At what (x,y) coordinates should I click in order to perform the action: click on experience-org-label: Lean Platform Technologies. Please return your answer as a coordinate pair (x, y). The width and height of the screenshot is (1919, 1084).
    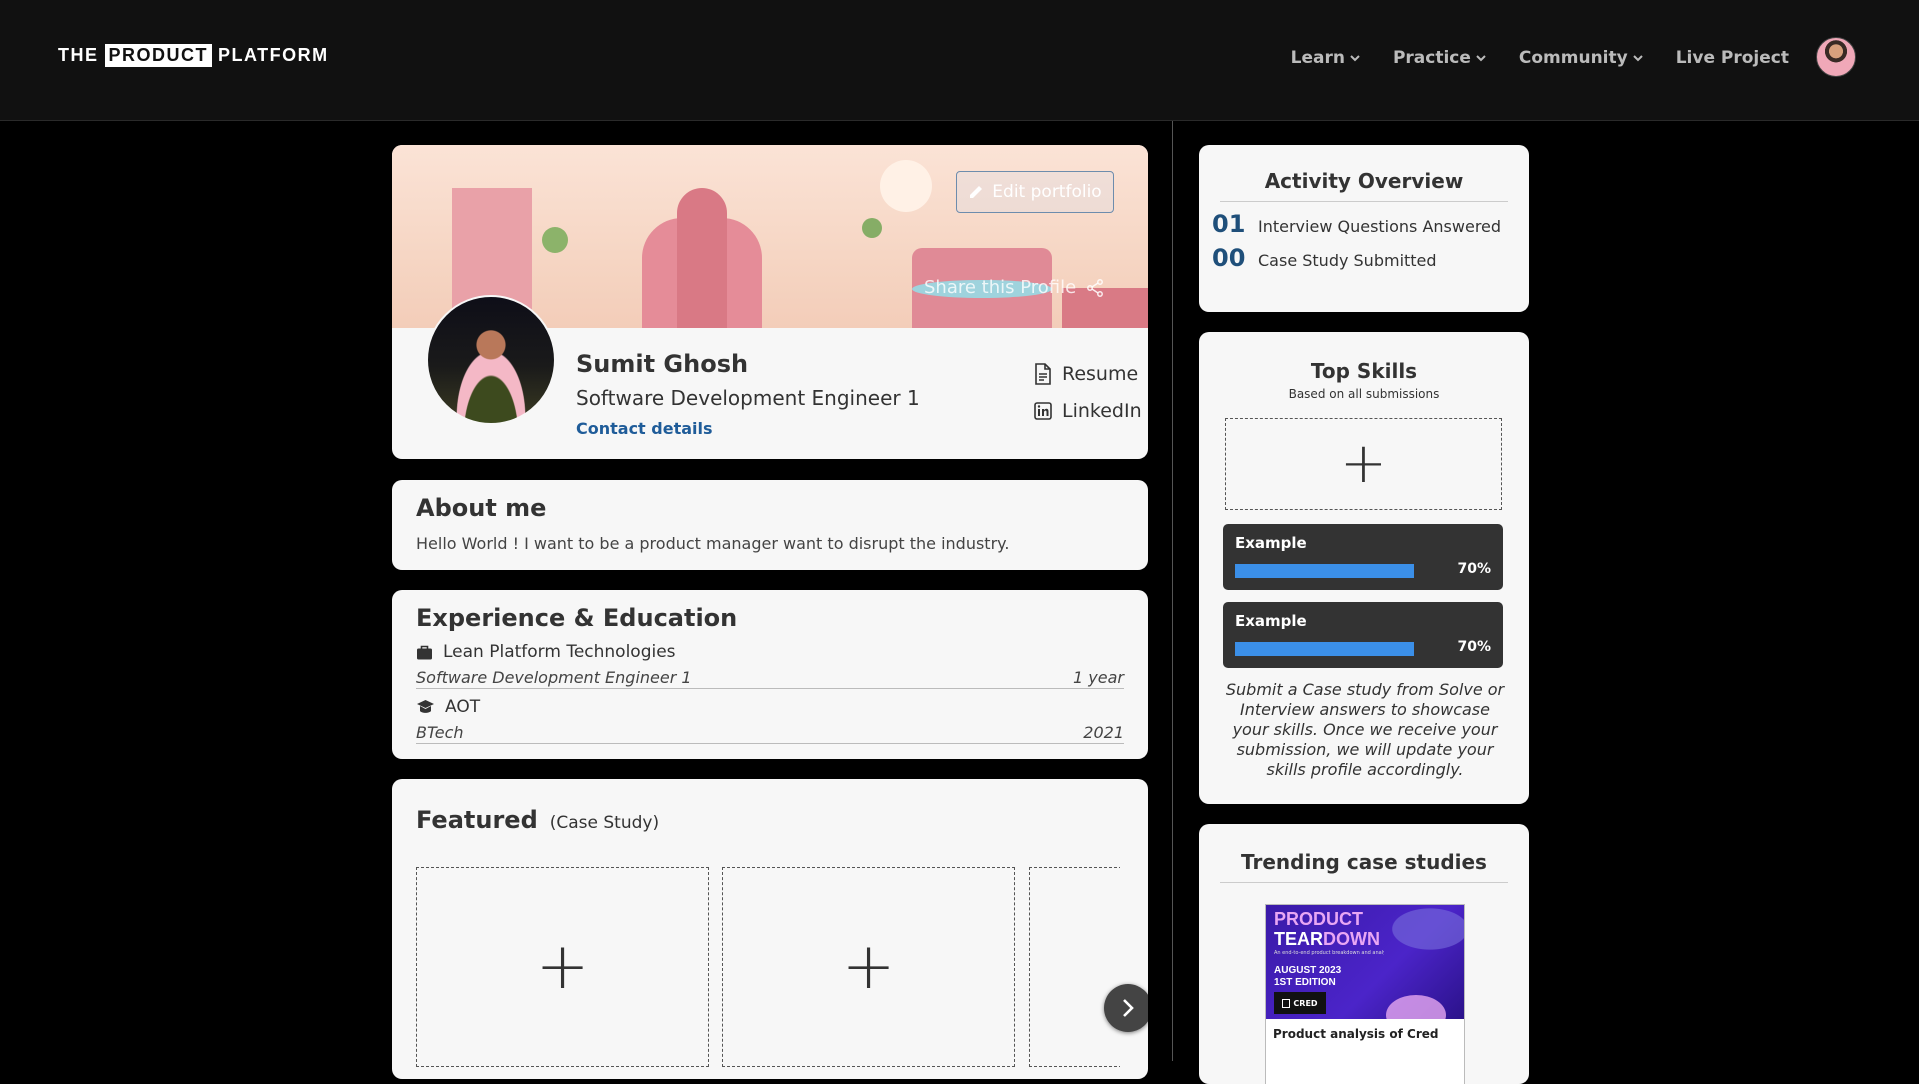
    Looking at the image, I should click on (559, 652).